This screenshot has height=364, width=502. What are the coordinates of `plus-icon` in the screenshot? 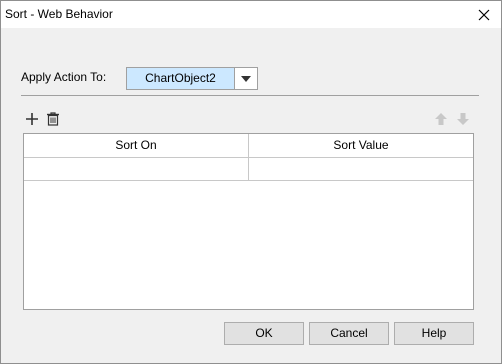 It's located at (32, 119).